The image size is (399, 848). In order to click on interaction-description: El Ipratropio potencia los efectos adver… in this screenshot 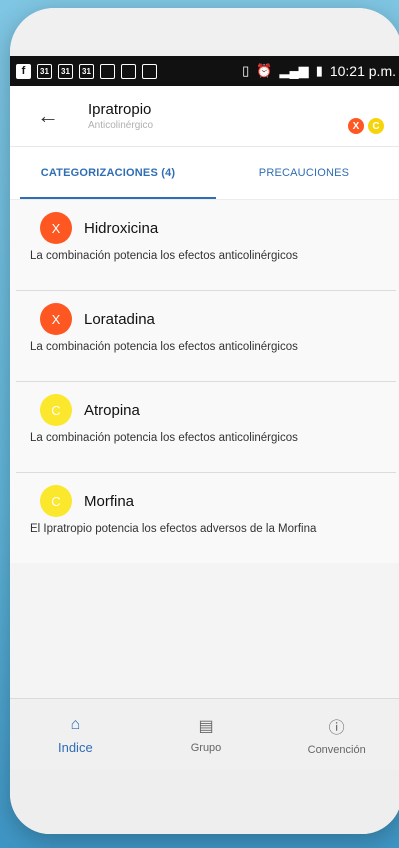, I will do `click(173, 529)`.